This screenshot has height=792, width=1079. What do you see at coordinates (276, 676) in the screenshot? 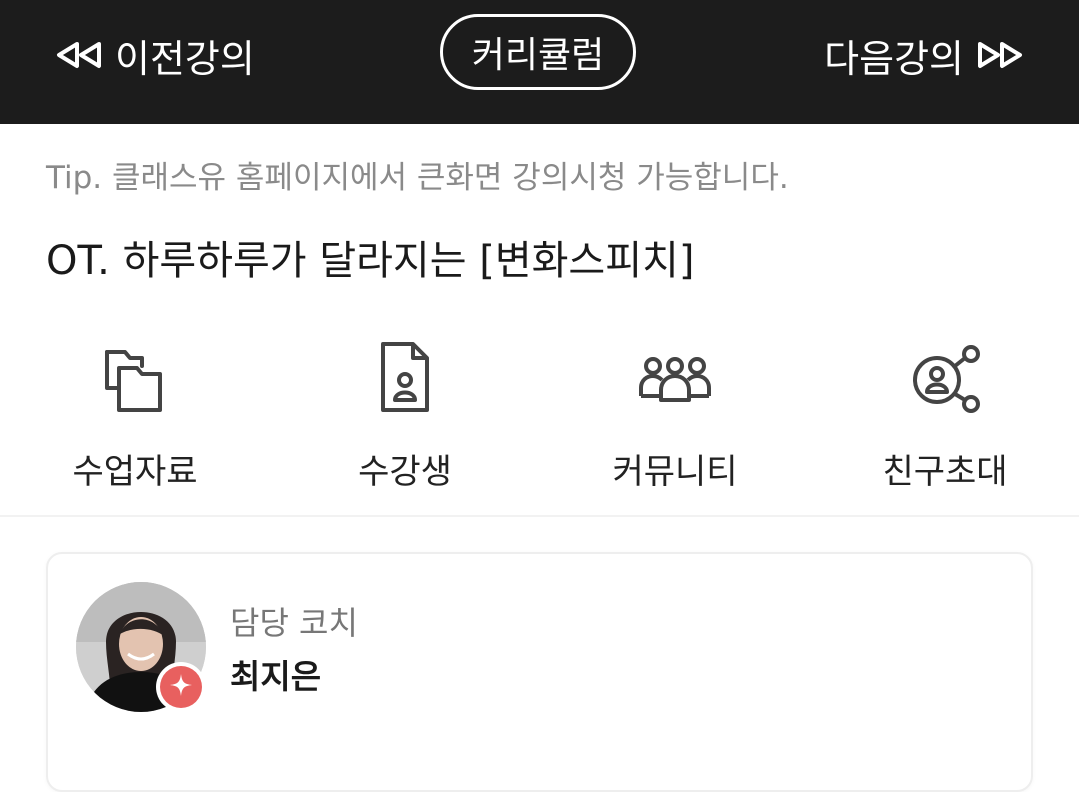
I see `coach-name: 최지은` at bounding box center [276, 676].